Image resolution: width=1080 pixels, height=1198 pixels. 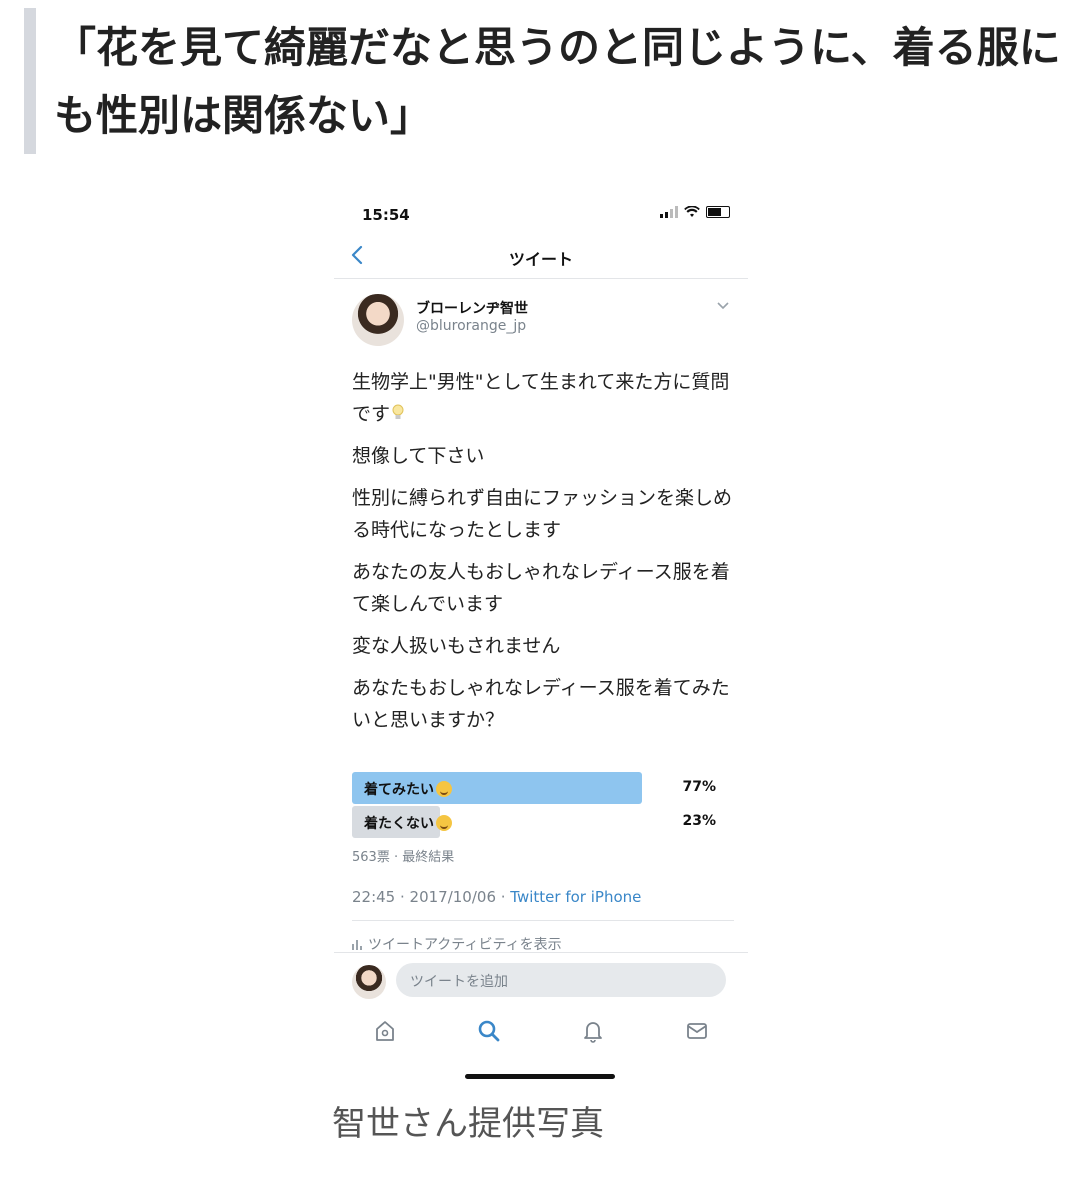 I want to click on image-caption: 智世さん提供写真, so click(x=468, y=1124).